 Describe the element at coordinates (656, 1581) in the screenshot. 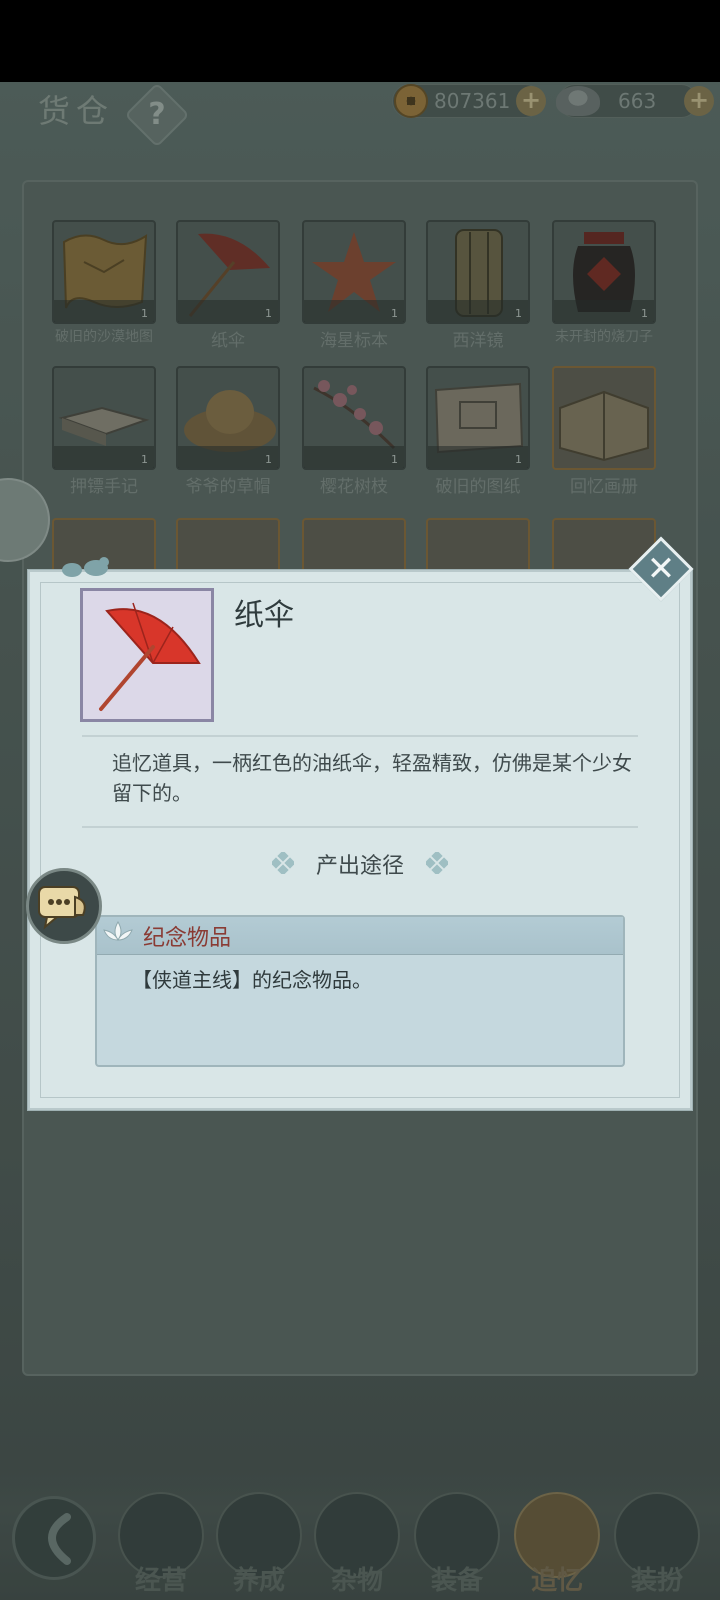

I see `nav-label: 装扮` at that location.